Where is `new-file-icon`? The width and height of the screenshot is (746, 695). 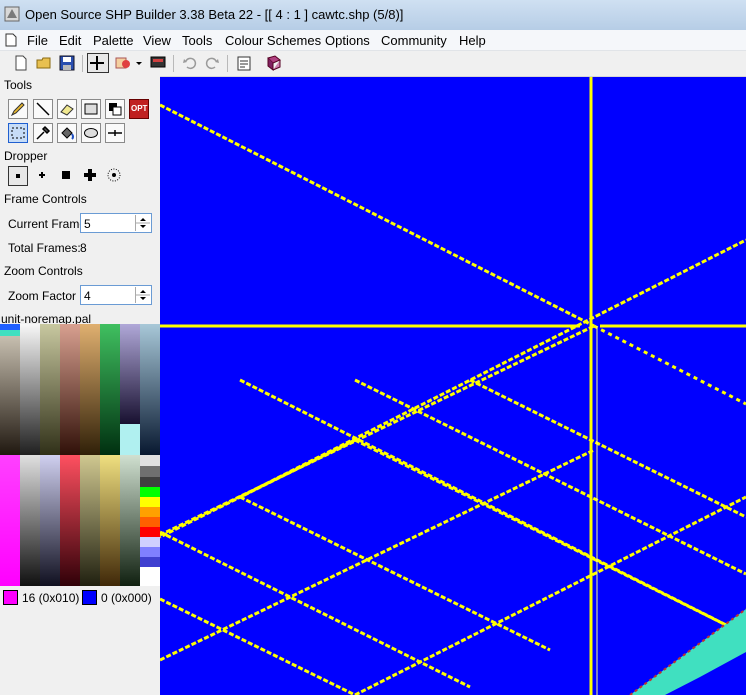
new-file-icon is located at coordinates (21, 63).